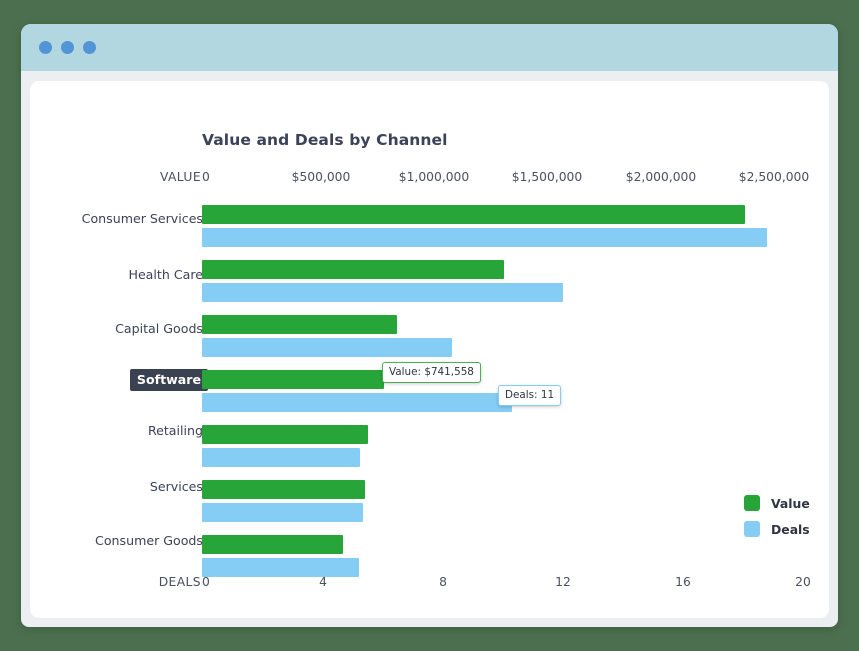 The image size is (859, 651). Describe the element at coordinates (179, 582) in the screenshot. I see `deals-axis-label: DEALS` at that location.